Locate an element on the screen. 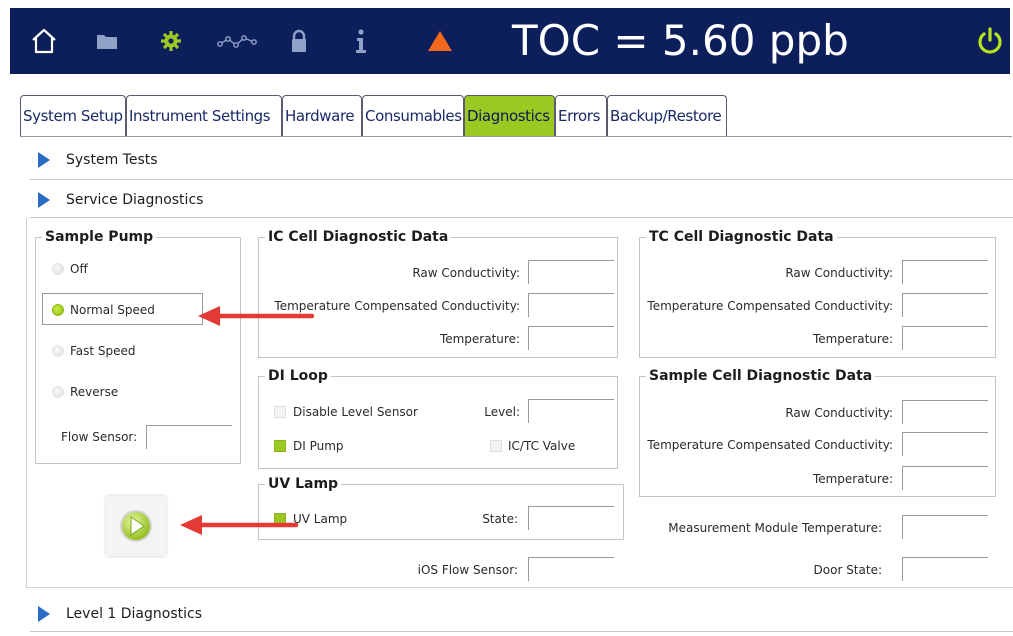 This screenshot has width=1013, height=636. gear-icon is located at coordinates (171, 41).